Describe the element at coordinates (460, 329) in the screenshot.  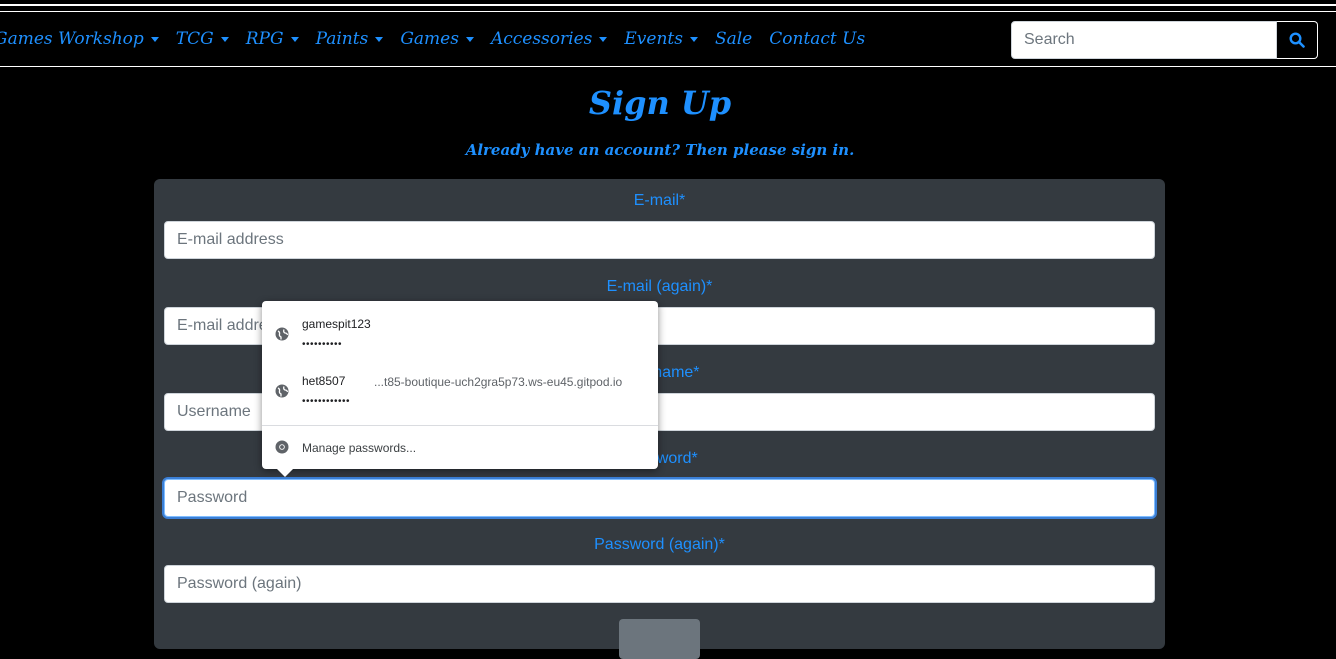
I see `saved-password-item: gamespit123 ••••••••••` at that location.